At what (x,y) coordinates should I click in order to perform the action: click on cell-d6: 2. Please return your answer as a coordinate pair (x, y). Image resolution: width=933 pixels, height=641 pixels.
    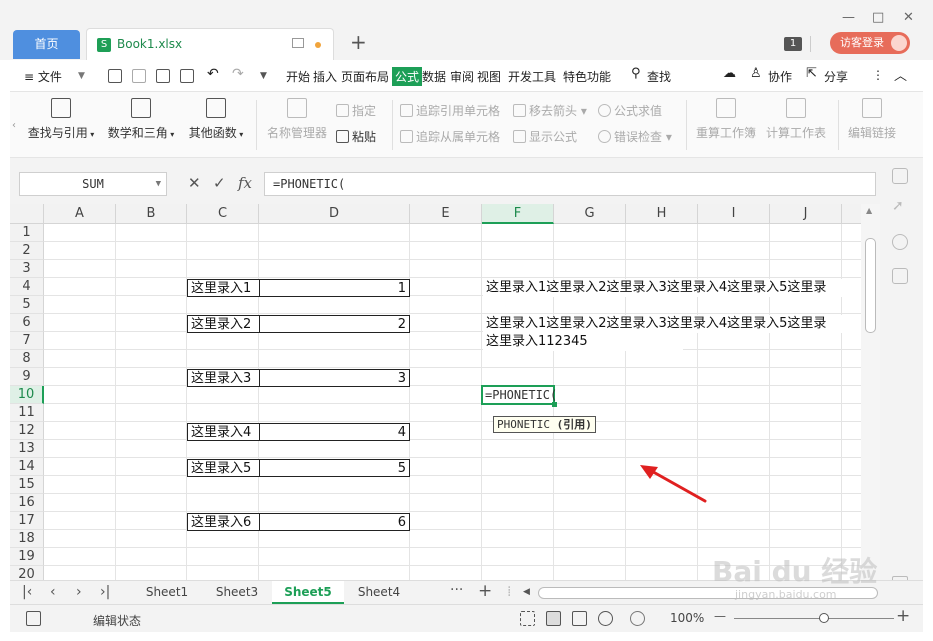
    Looking at the image, I should click on (334, 324).